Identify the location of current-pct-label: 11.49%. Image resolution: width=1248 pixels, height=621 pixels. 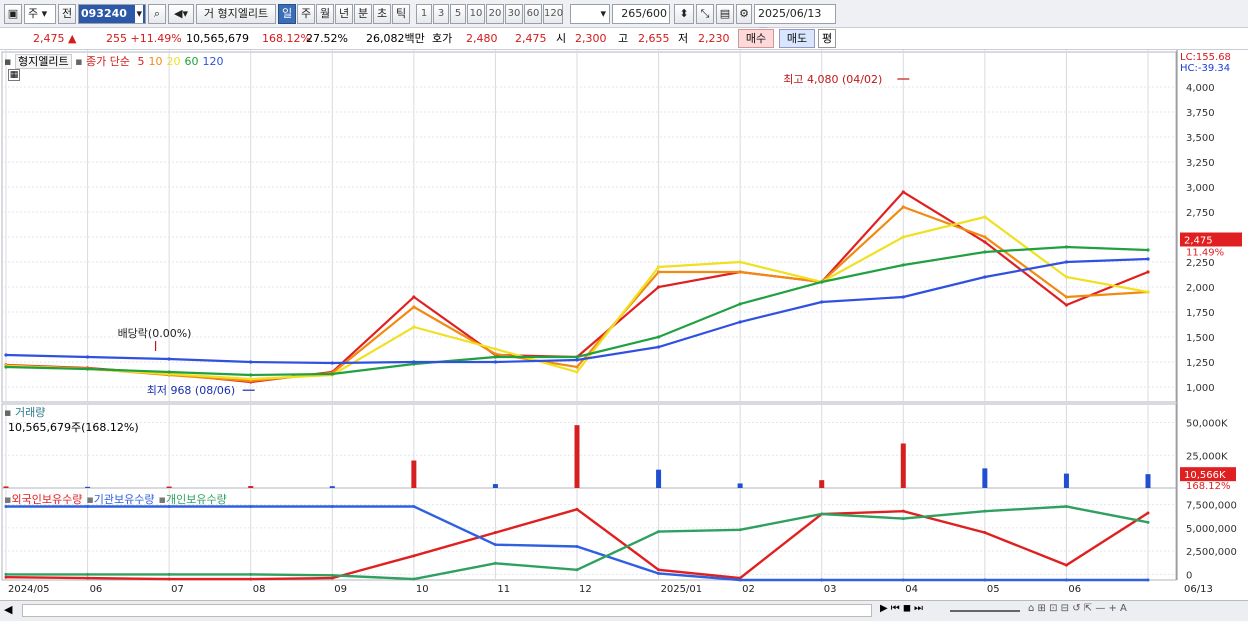
(1205, 253).